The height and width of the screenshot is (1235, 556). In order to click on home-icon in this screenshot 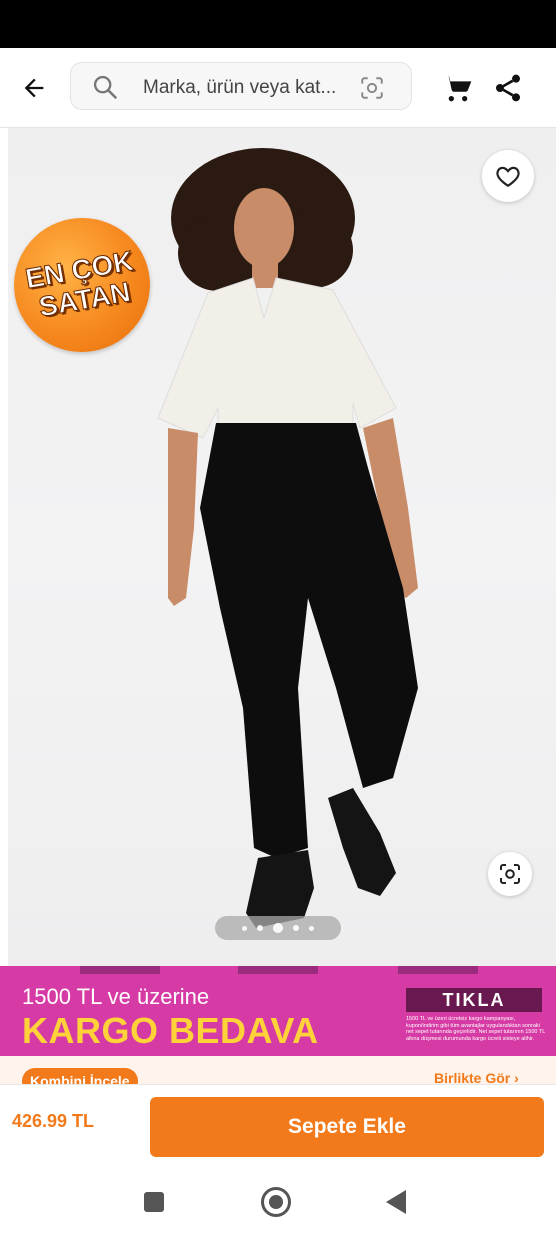, I will do `click(276, 1202)`.